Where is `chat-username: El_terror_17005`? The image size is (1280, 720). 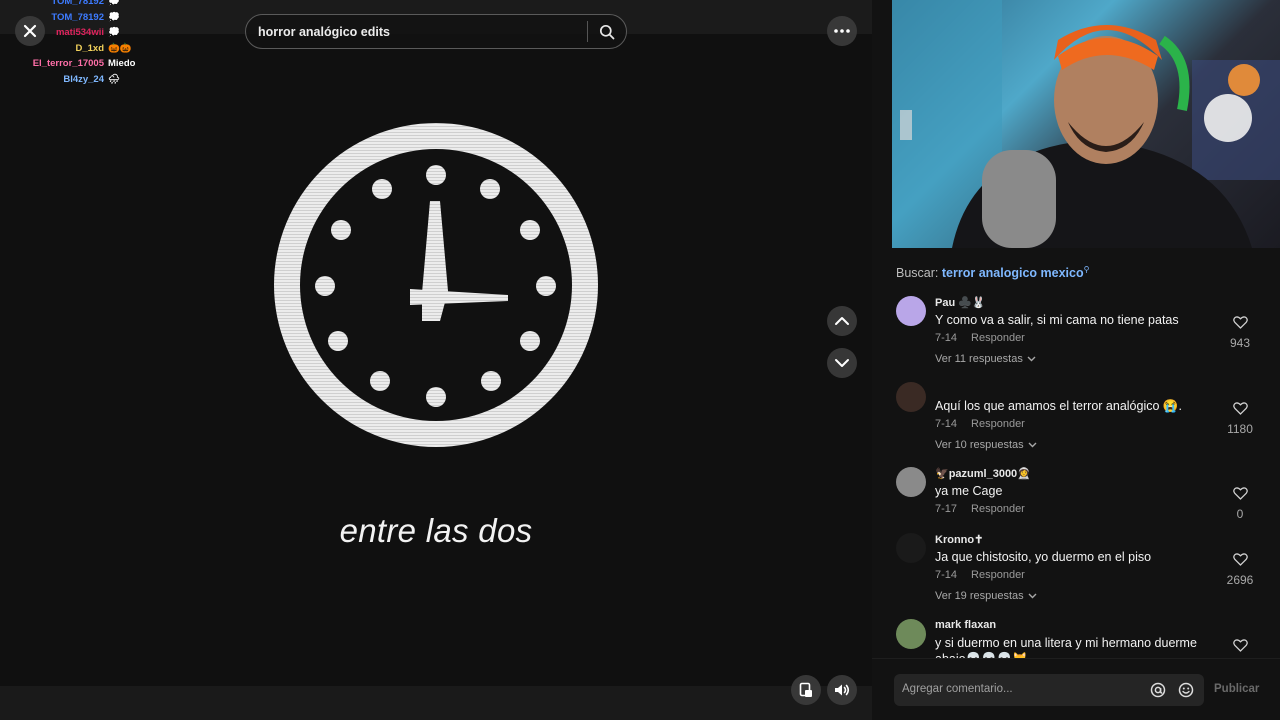 chat-username: El_terror_17005 is located at coordinates (68, 63).